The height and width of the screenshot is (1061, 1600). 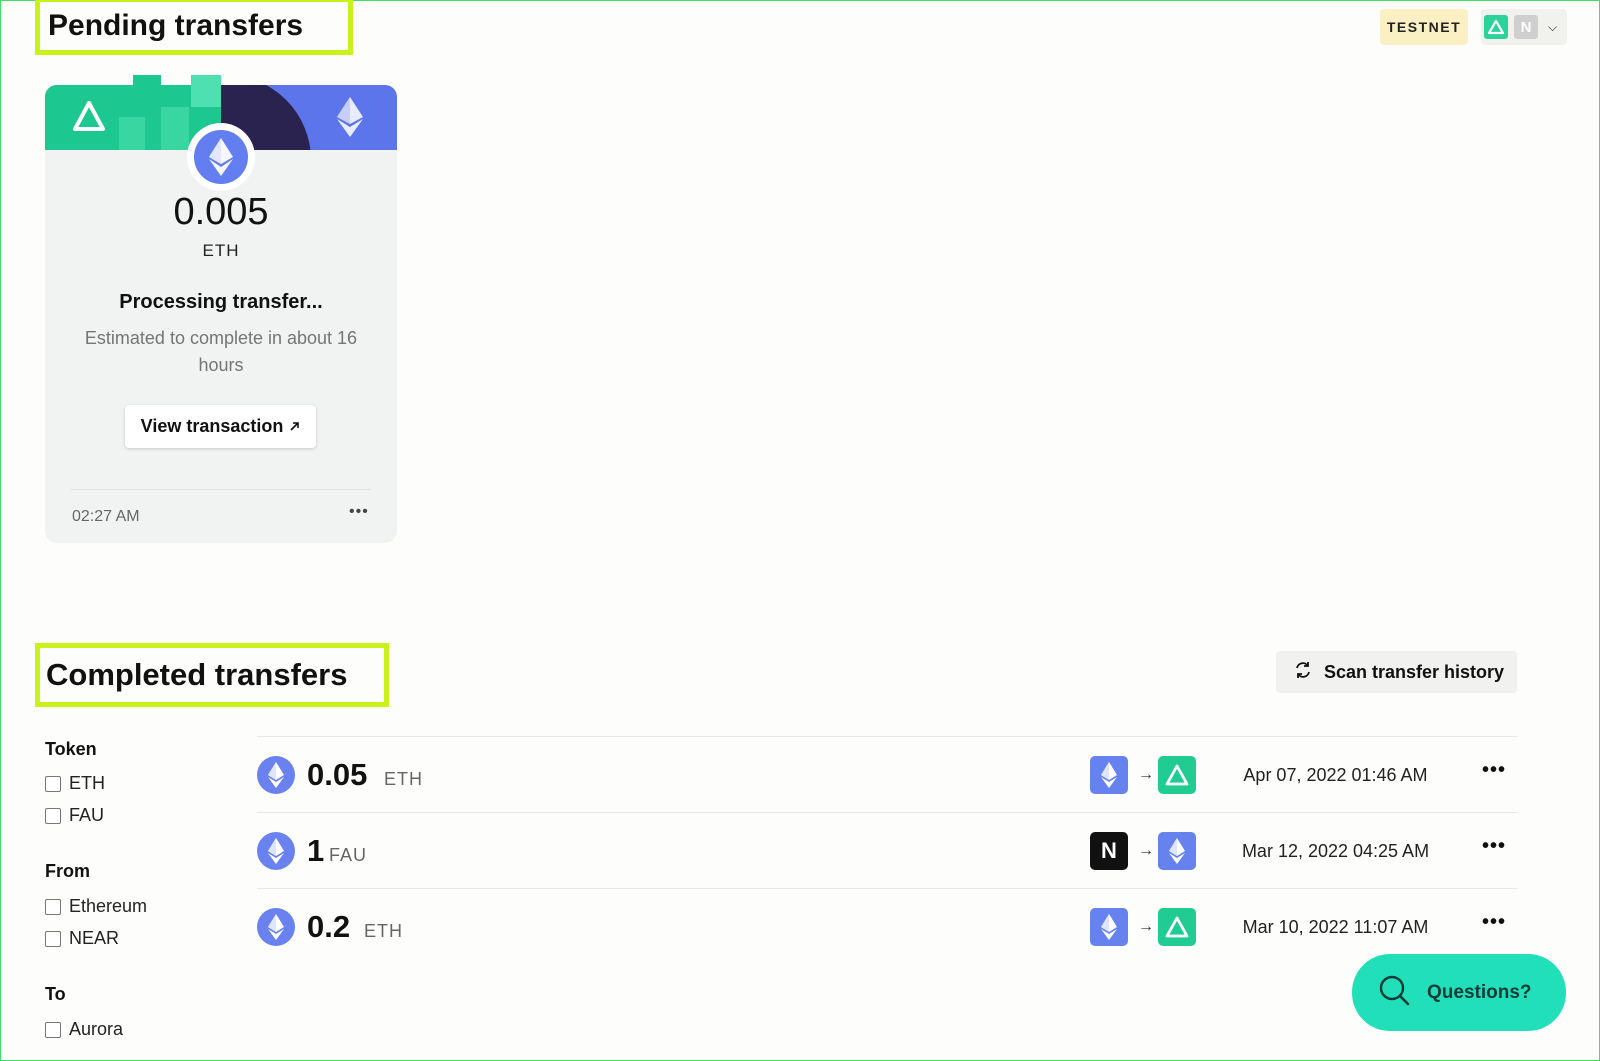 What do you see at coordinates (1335, 851) in the screenshot?
I see `transfer-date: Mar 12, 2022 04:25 AM` at bounding box center [1335, 851].